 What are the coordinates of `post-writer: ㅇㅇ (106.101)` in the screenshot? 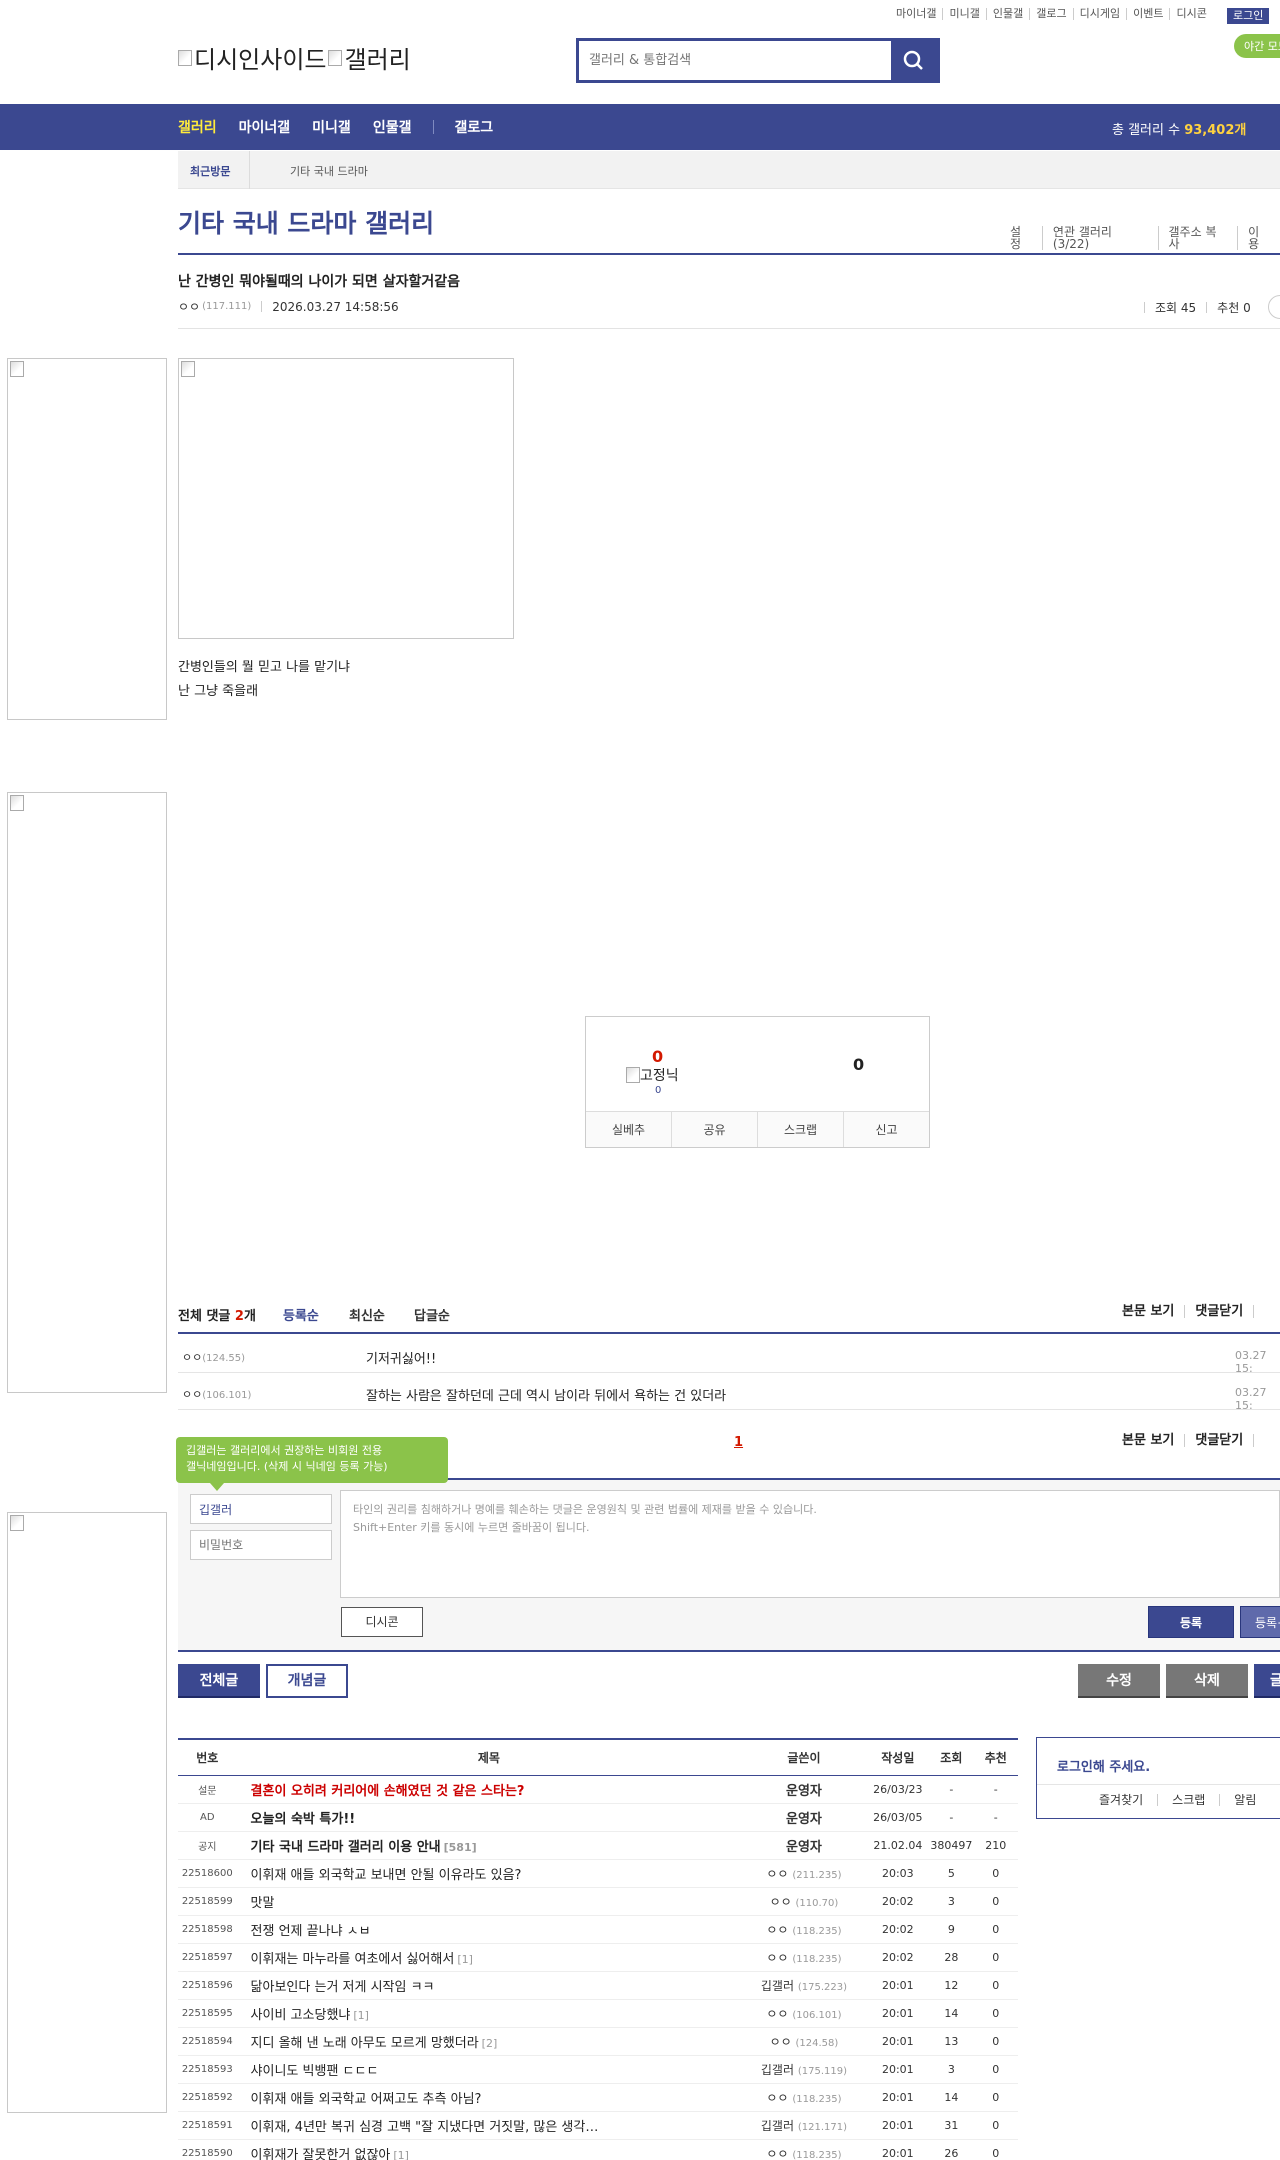 It's located at (804, 2013).